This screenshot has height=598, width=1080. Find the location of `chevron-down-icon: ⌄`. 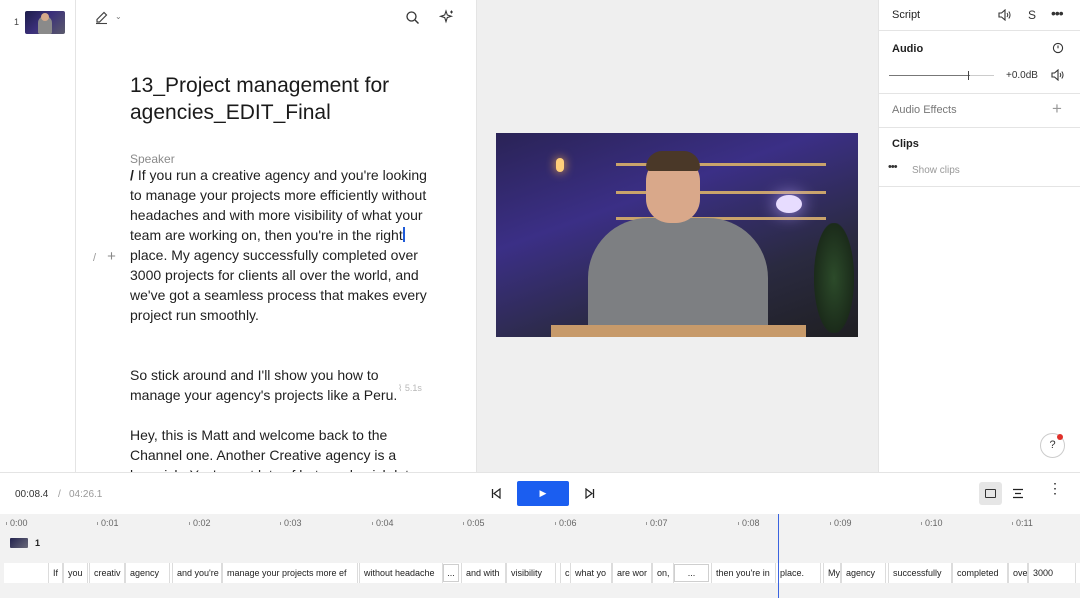

chevron-down-icon: ⌄ is located at coordinates (118, 17).